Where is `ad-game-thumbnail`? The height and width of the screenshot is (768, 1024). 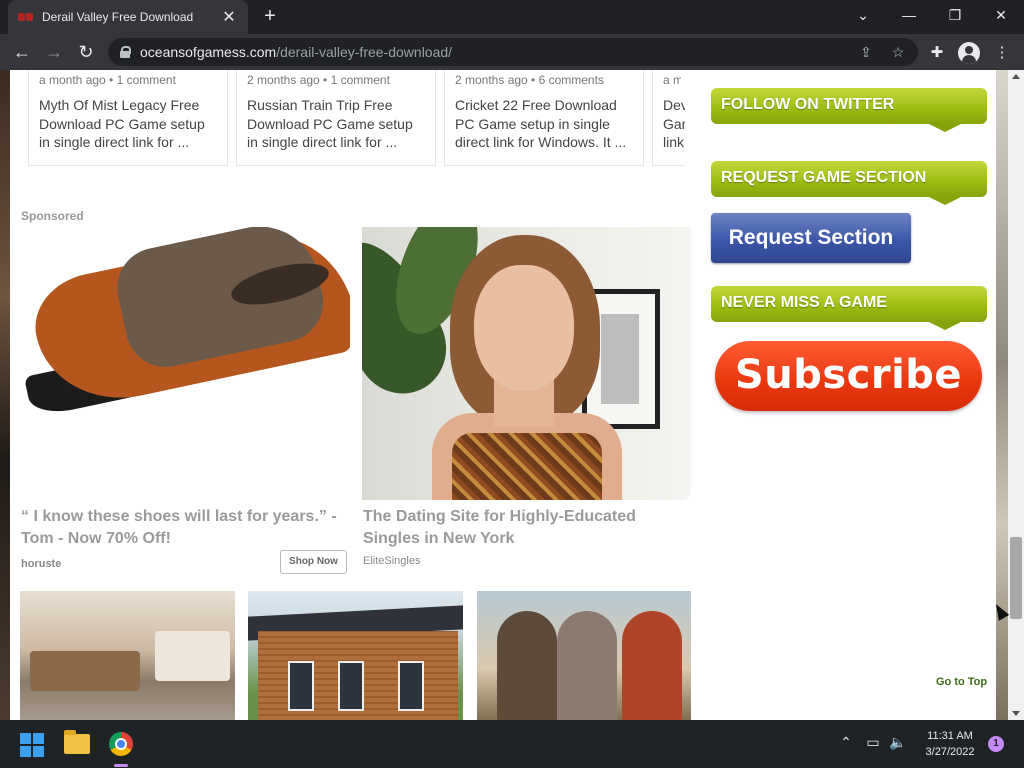
ad-game-thumbnail is located at coordinates (584, 655).